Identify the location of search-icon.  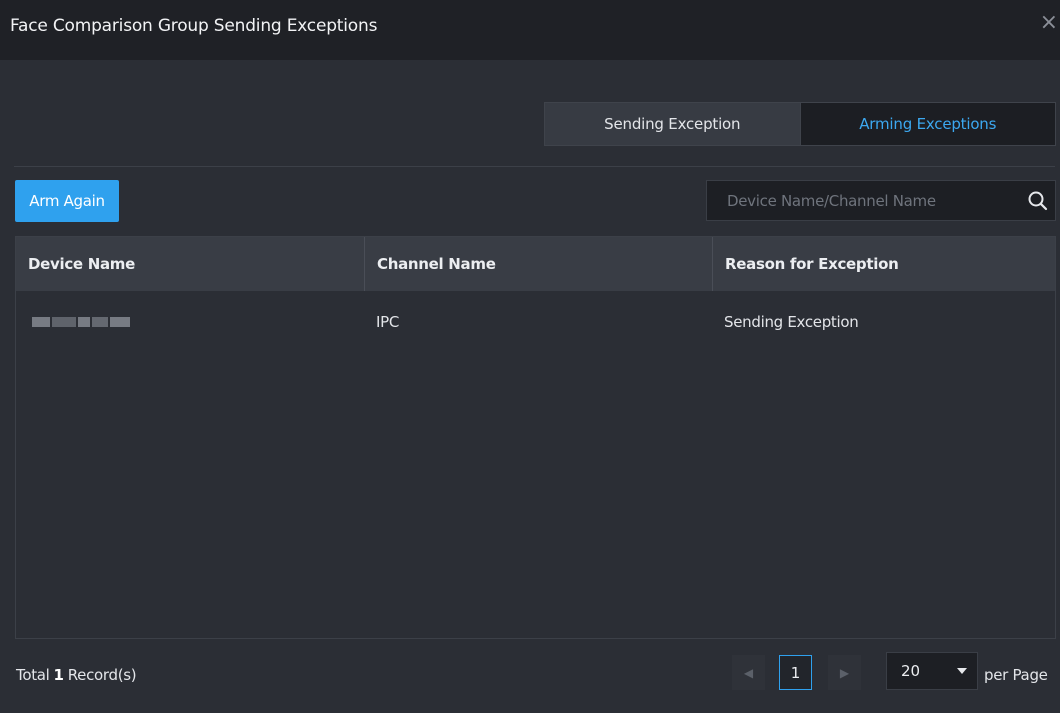
(1038, 201).